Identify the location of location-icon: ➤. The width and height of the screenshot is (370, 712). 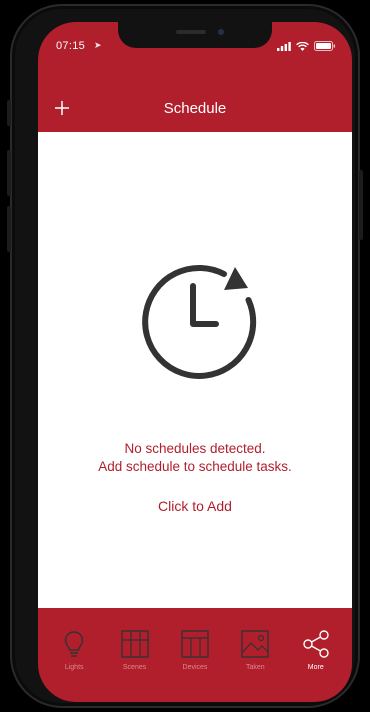
(98, 45).